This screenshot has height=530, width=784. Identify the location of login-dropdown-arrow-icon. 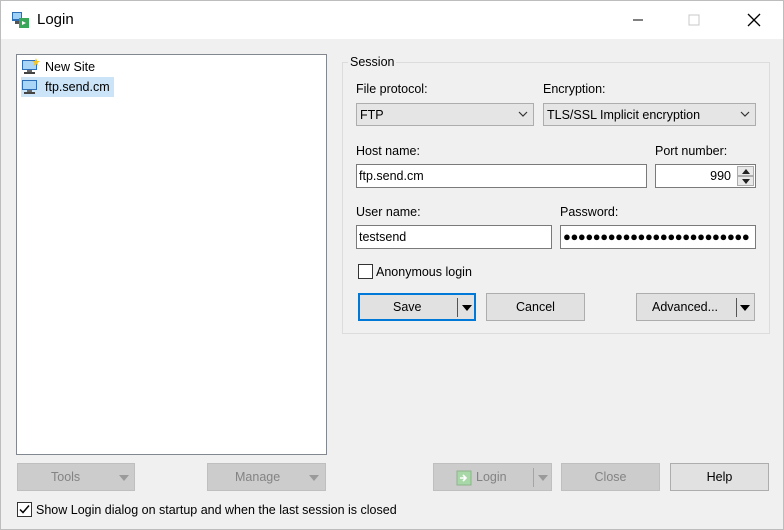
(543, 478).